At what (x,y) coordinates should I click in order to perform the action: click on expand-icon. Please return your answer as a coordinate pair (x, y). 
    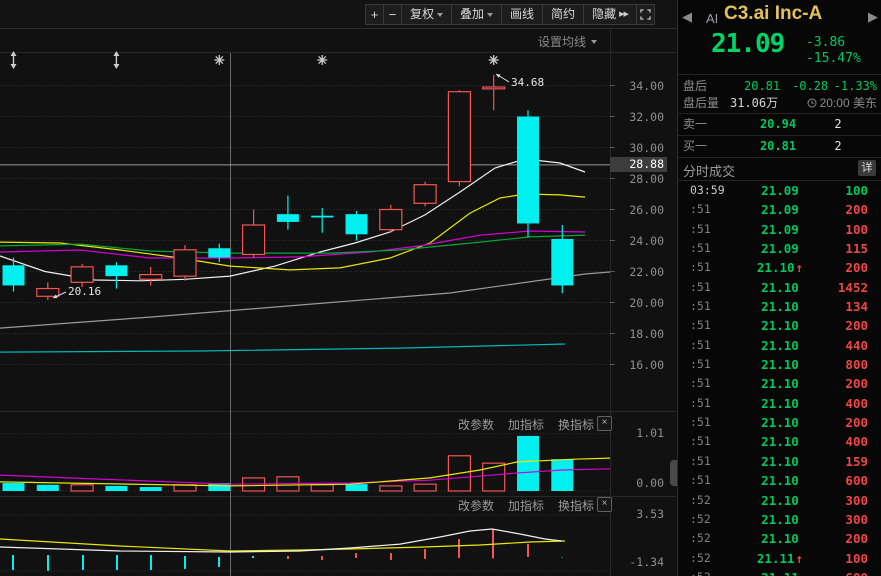
    Looking at the image, I should click on (645, 14).